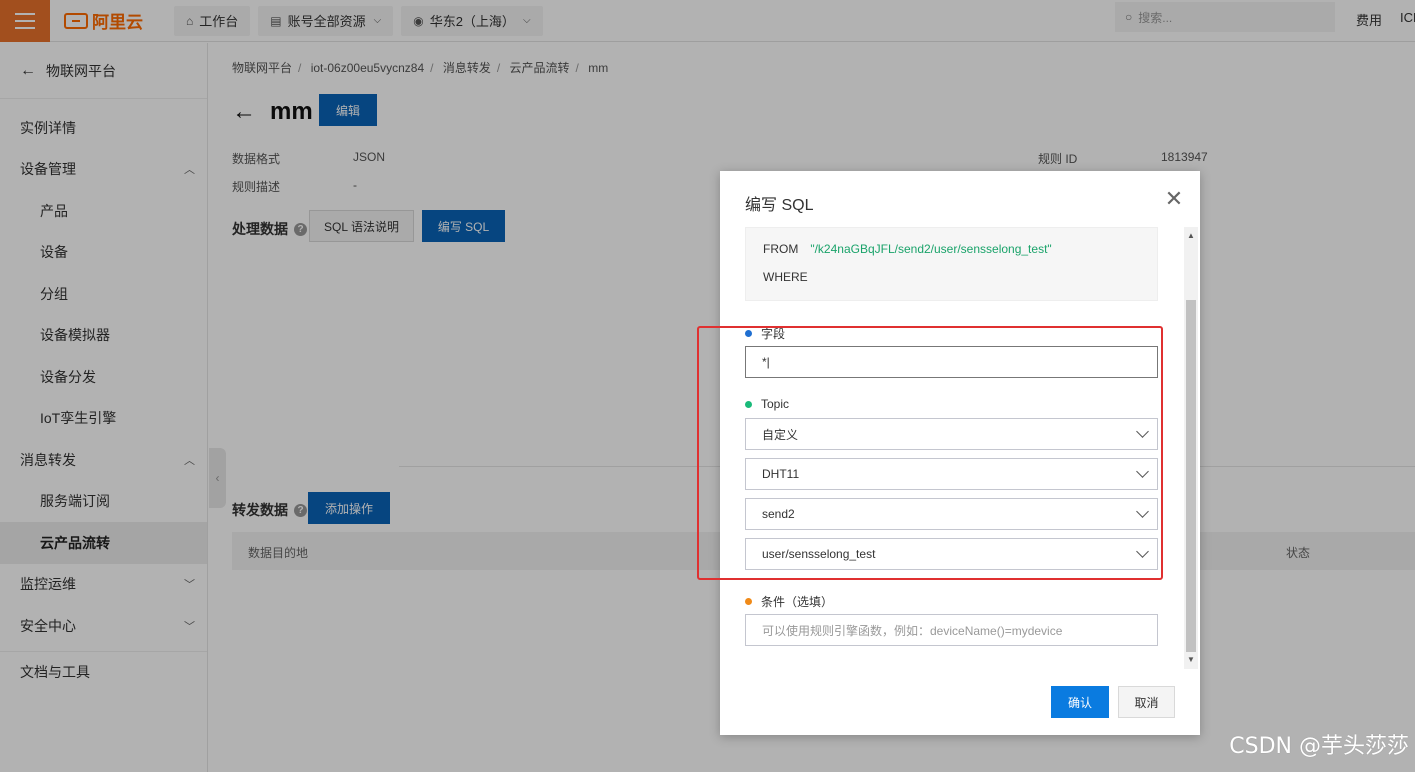 The width and height of the screenshot is (1415, 772). What do you see at coordinates (779, 205) in the screenshot?
I see `dialog-title: 编写 SQL` at bounding box center [779, 205].